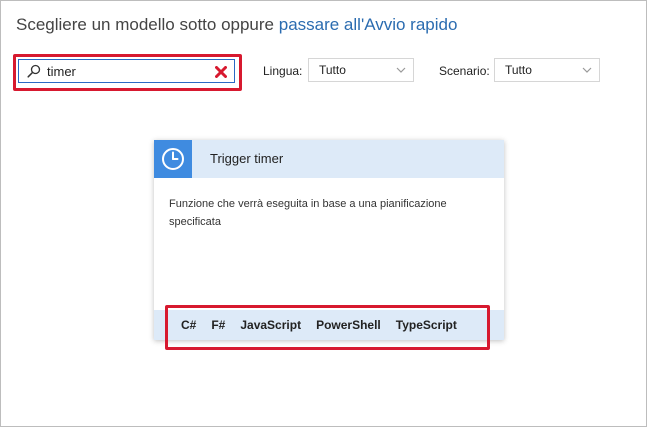 This screenshot has width=647, height=427. Describe the element at coordinates (332, 70) in the screenshot. I see `language-select-value: Tutto` at that location.